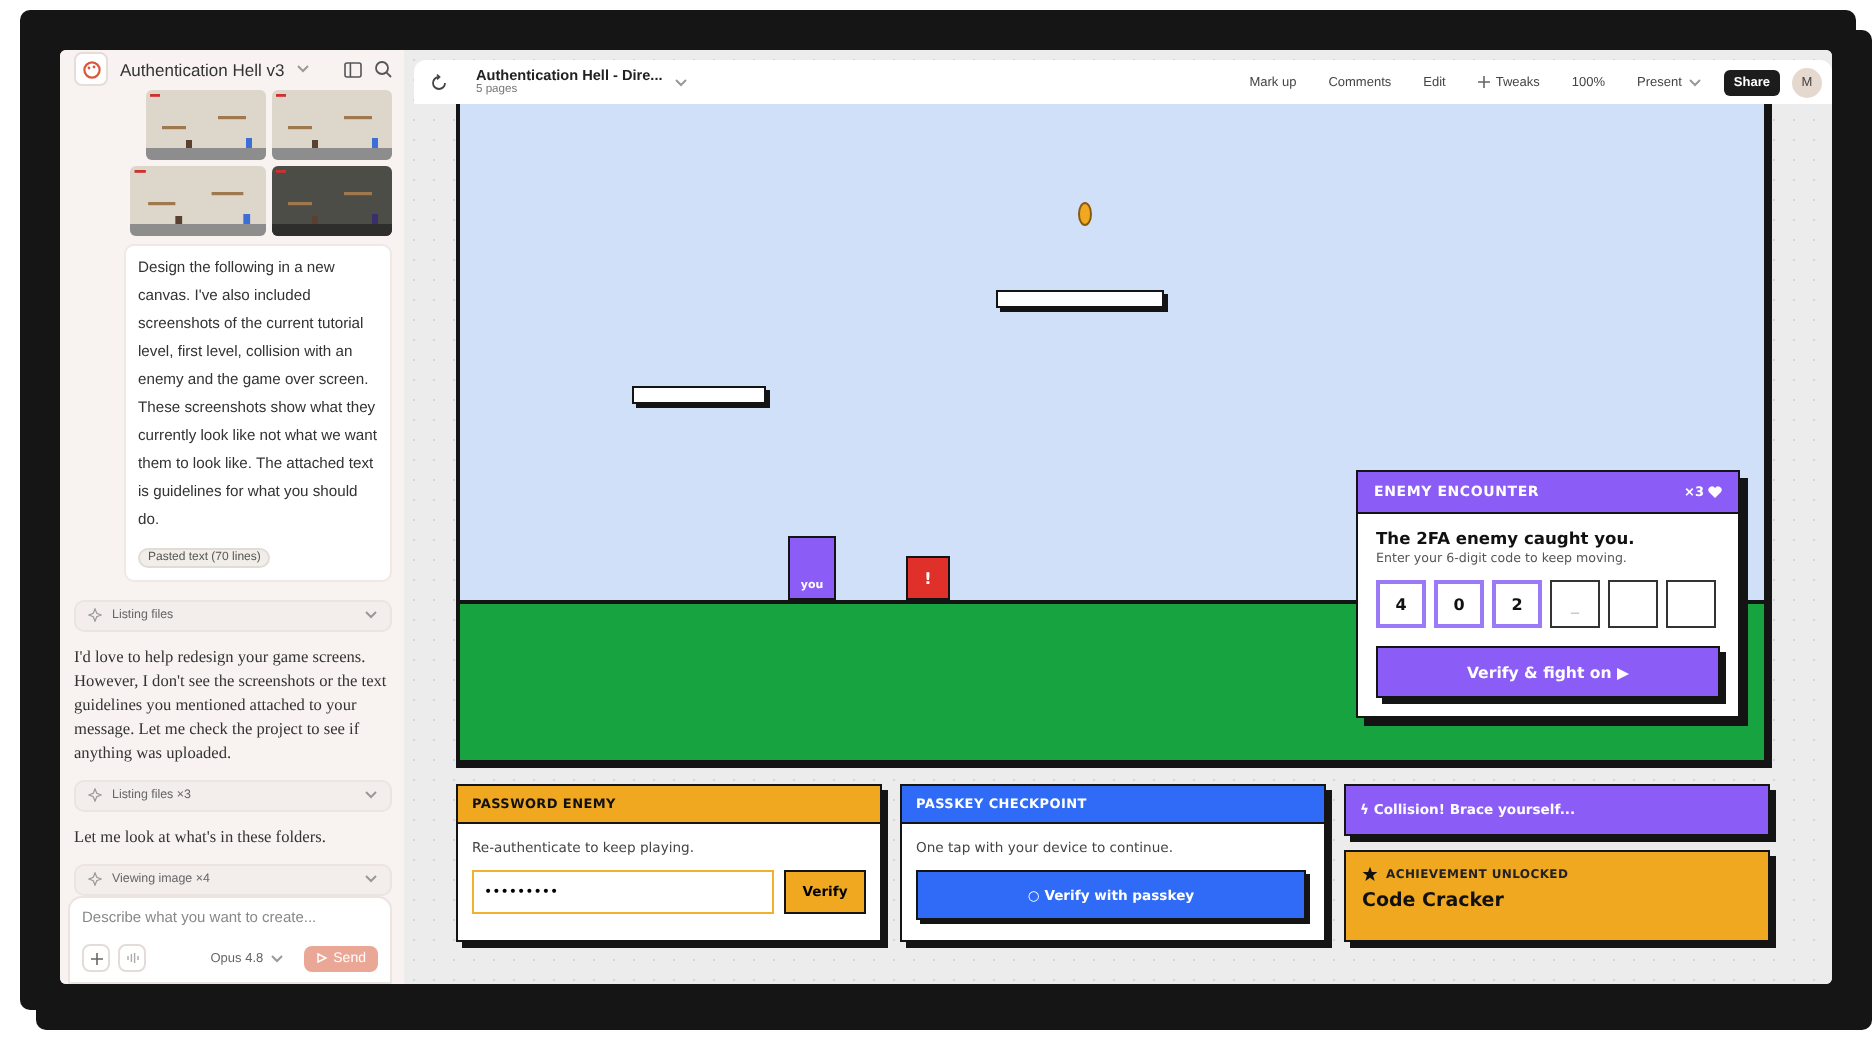 This screenshot has height=1040, width=1876. What do you see at coordinates (231, 705) in the screenshot?
I see `assistant-message: I'd love to help redesign your game screens. However, I don't see the screenshots or the text guidelines you mentioned attached to your message. Let me check the project to see if anything was uploaded.` at bounding box center [231, 705].